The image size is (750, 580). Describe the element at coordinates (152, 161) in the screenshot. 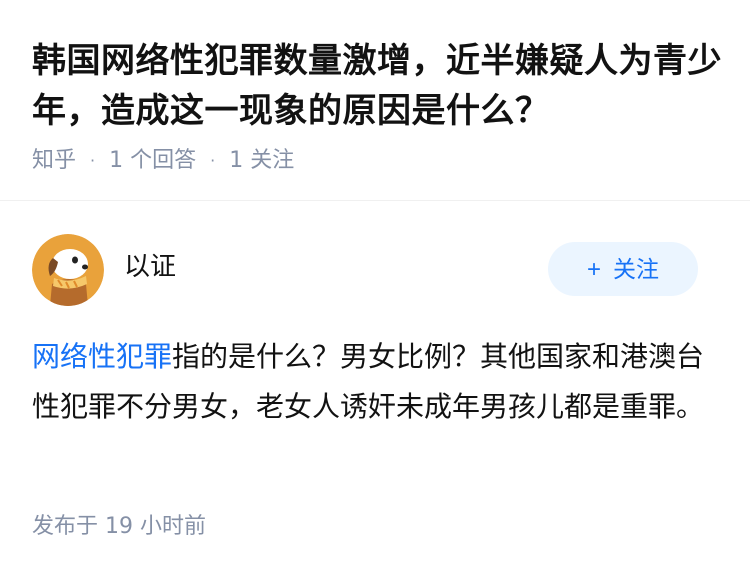

I see `answer-count: 1 个回答` at that location.